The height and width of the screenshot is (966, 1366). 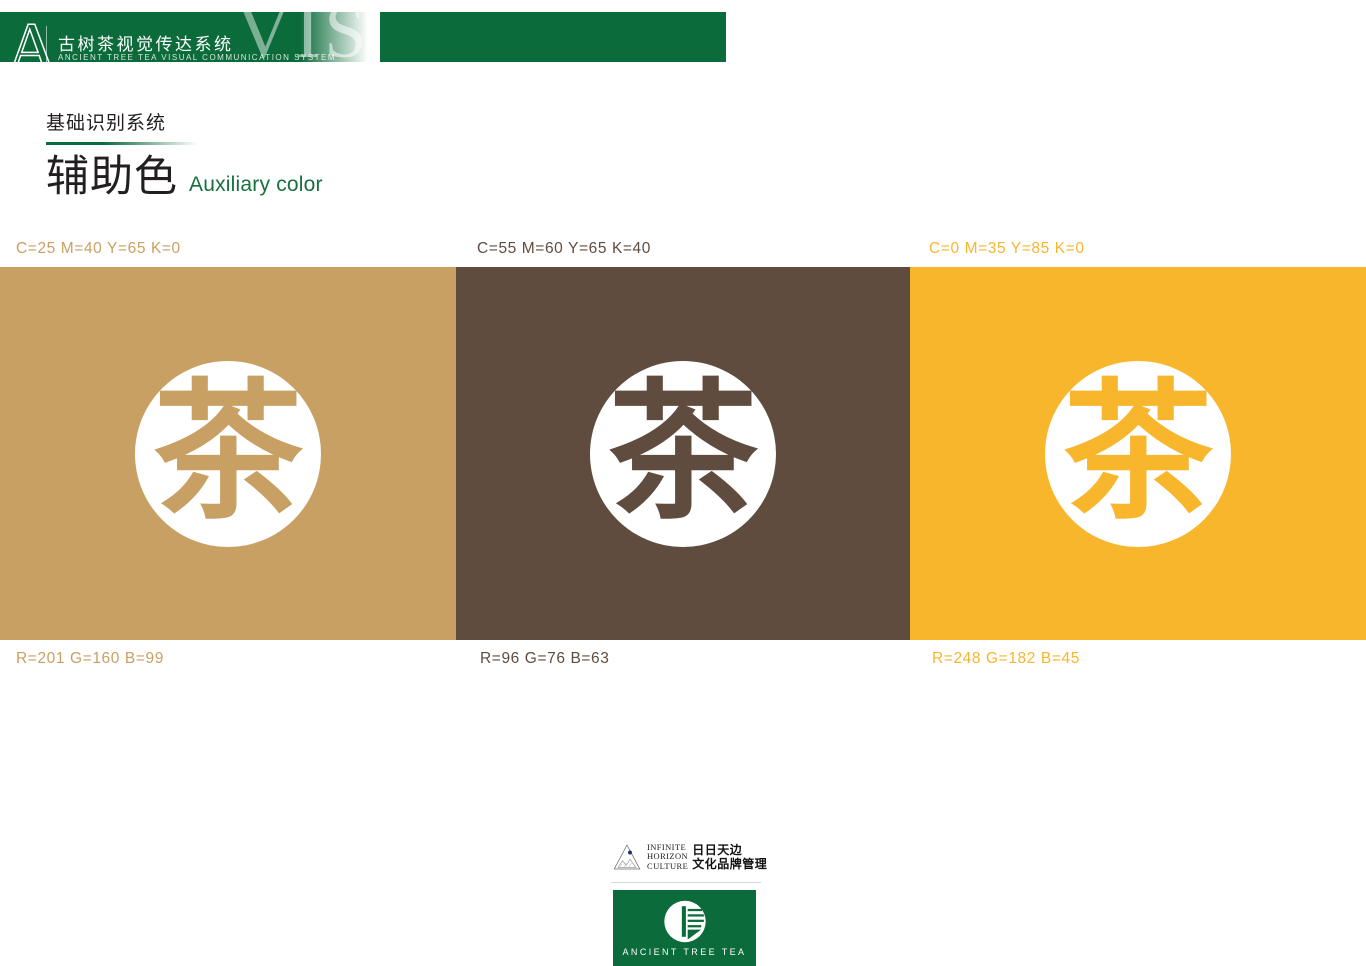 What do you see at coordinates (564, 248) in the screenshot?
I see `cmyk-label: C=55 M=60 Y=65 K=40` at bounding box center [564, 248].